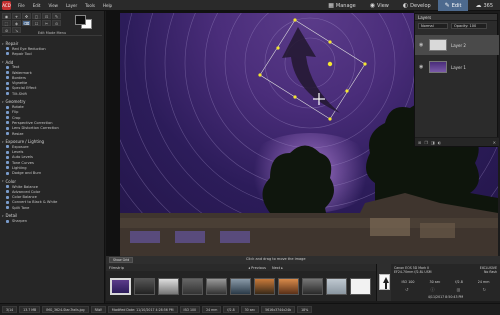  I want to click on menu-layer: Layer, so click(71, 5).